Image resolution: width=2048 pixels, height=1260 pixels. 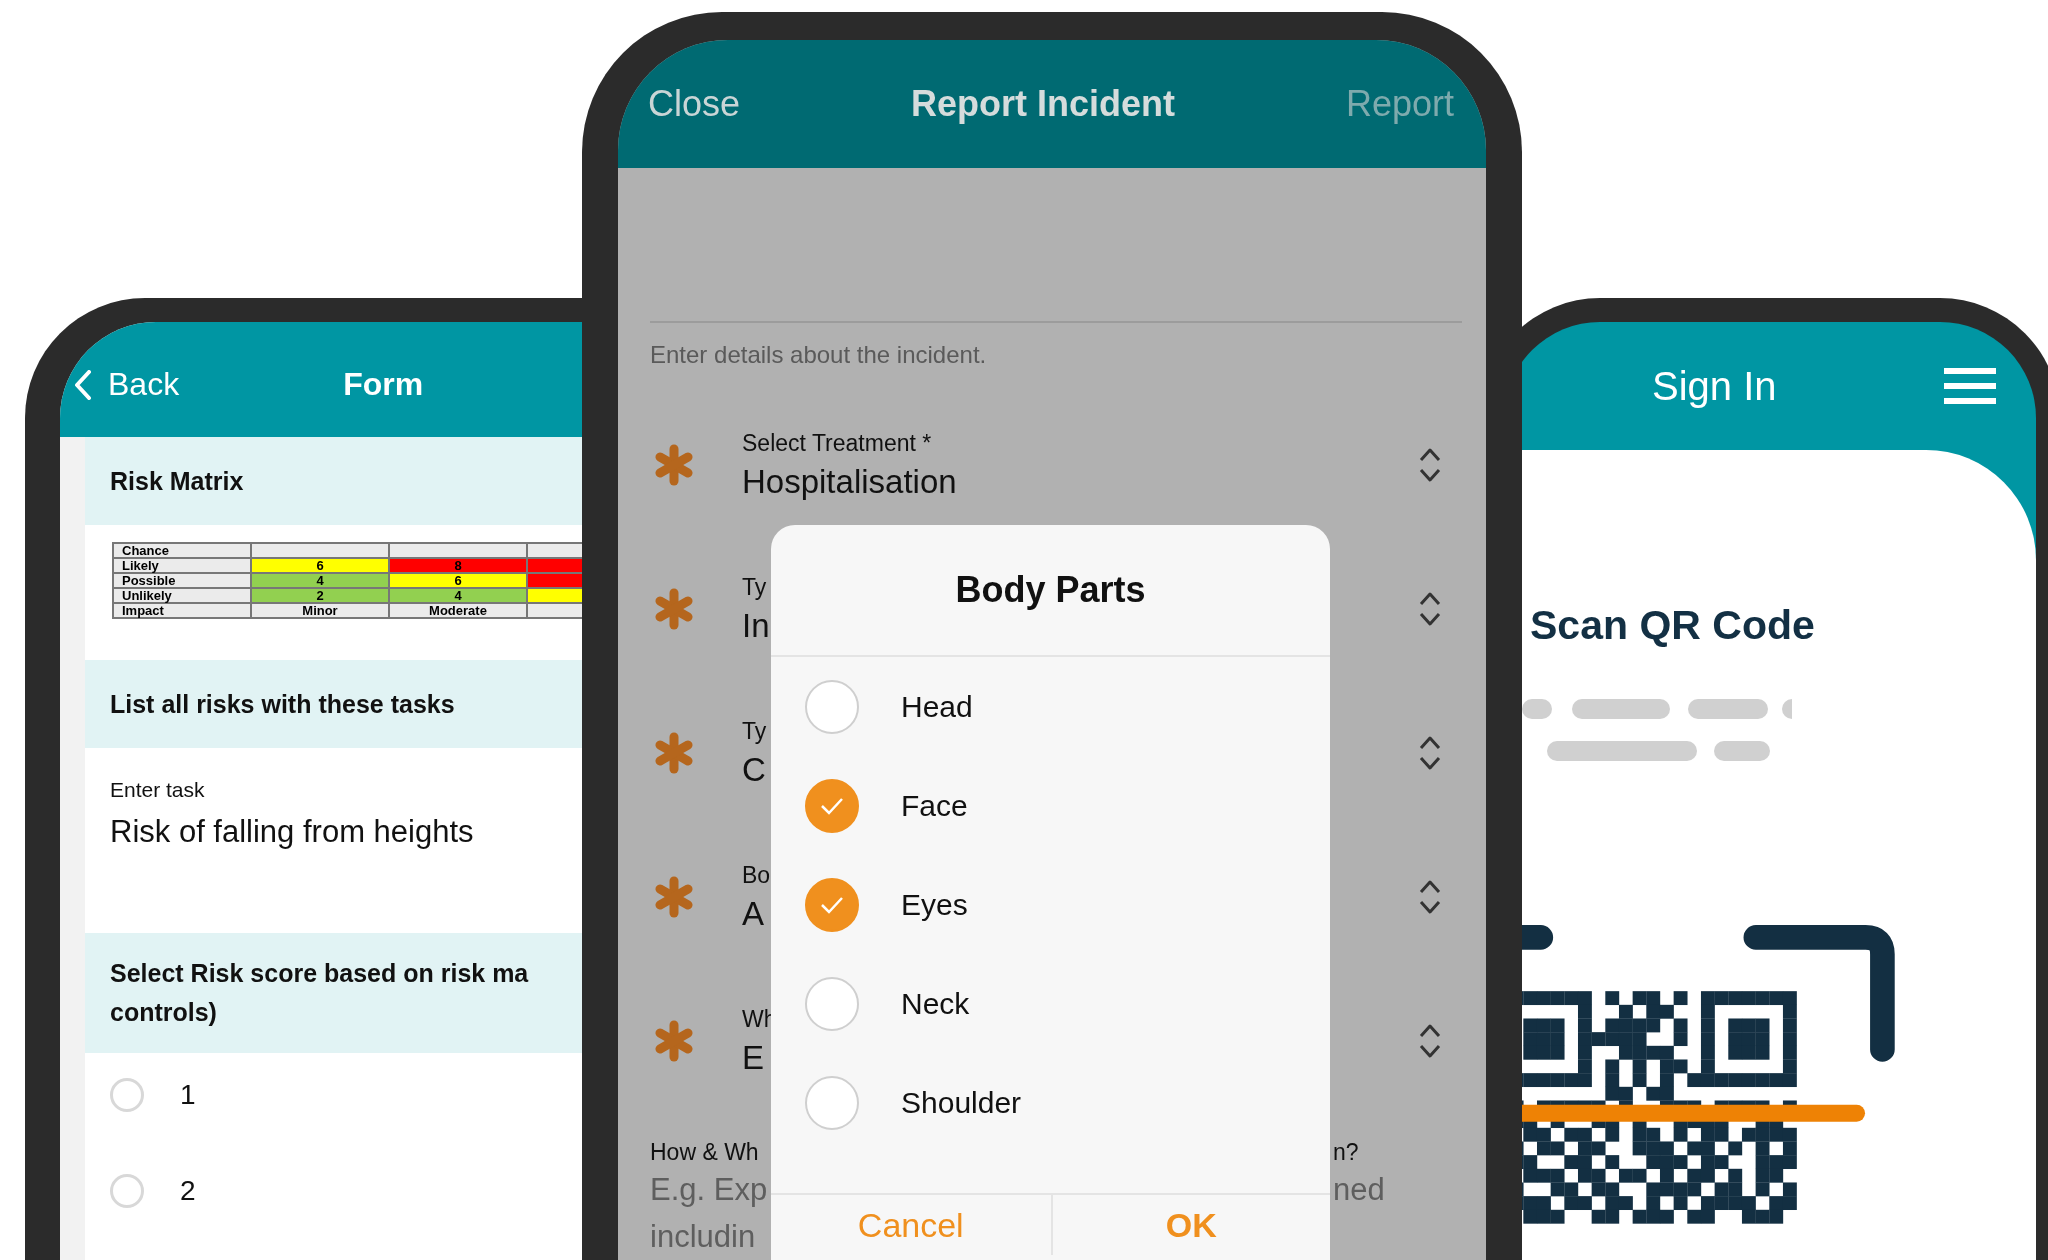 What do you see at coordinates (1346, 1152) in the screenshot?
I see `question-label: n?` at bounding box center [1346, 1152].